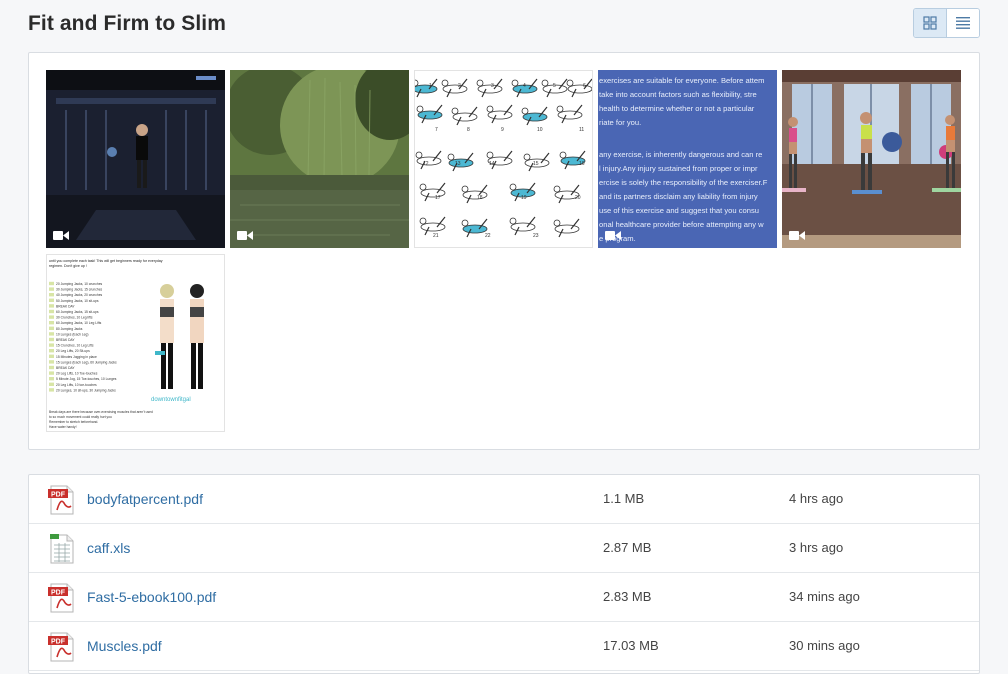 The width and height of the screenshot is (1008, 674). Describe the element at coordinates (502, 130) in the screenshot. I see `pose-number: 9` at that location.